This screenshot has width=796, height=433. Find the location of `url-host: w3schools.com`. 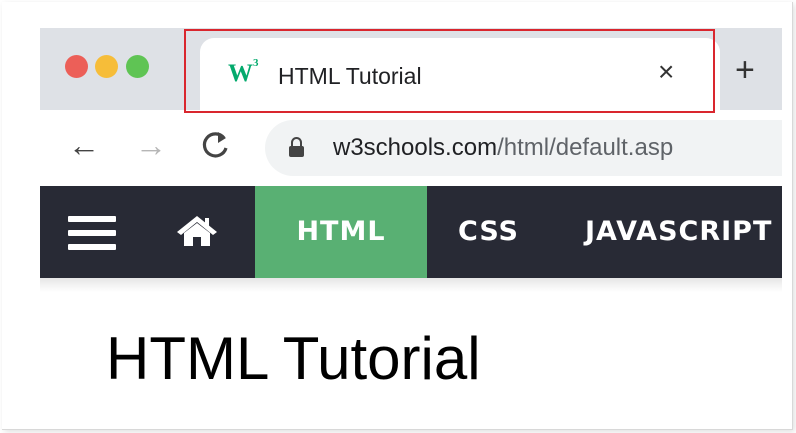

url-host: w3schools.com is located at coordinates (415, 147).